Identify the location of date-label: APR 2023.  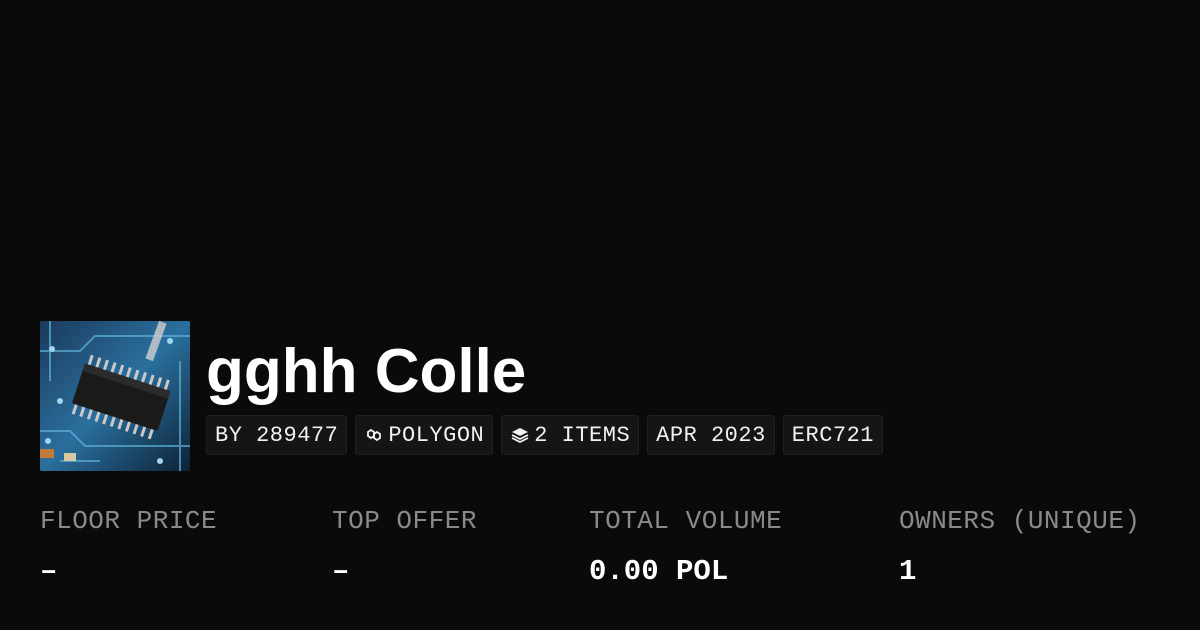
(711, 435).